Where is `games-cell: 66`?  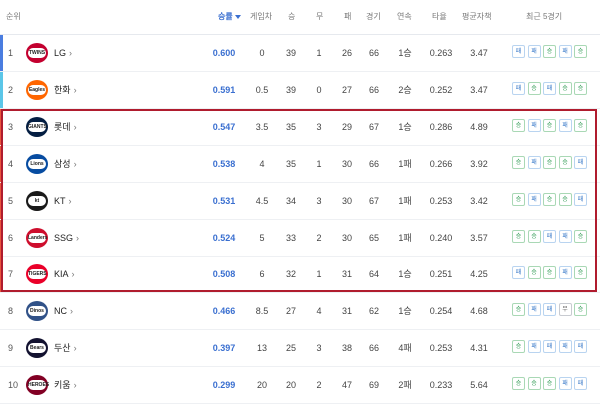
games-cell: 66 is located at coordinates (373, 89).